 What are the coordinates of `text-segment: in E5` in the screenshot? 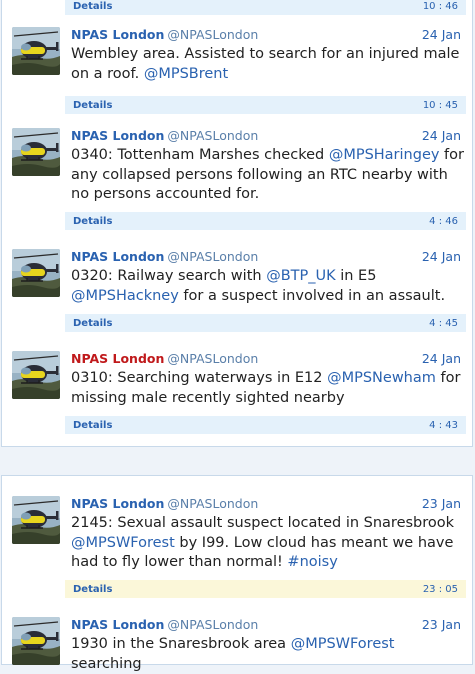 It's located at (356, 276).